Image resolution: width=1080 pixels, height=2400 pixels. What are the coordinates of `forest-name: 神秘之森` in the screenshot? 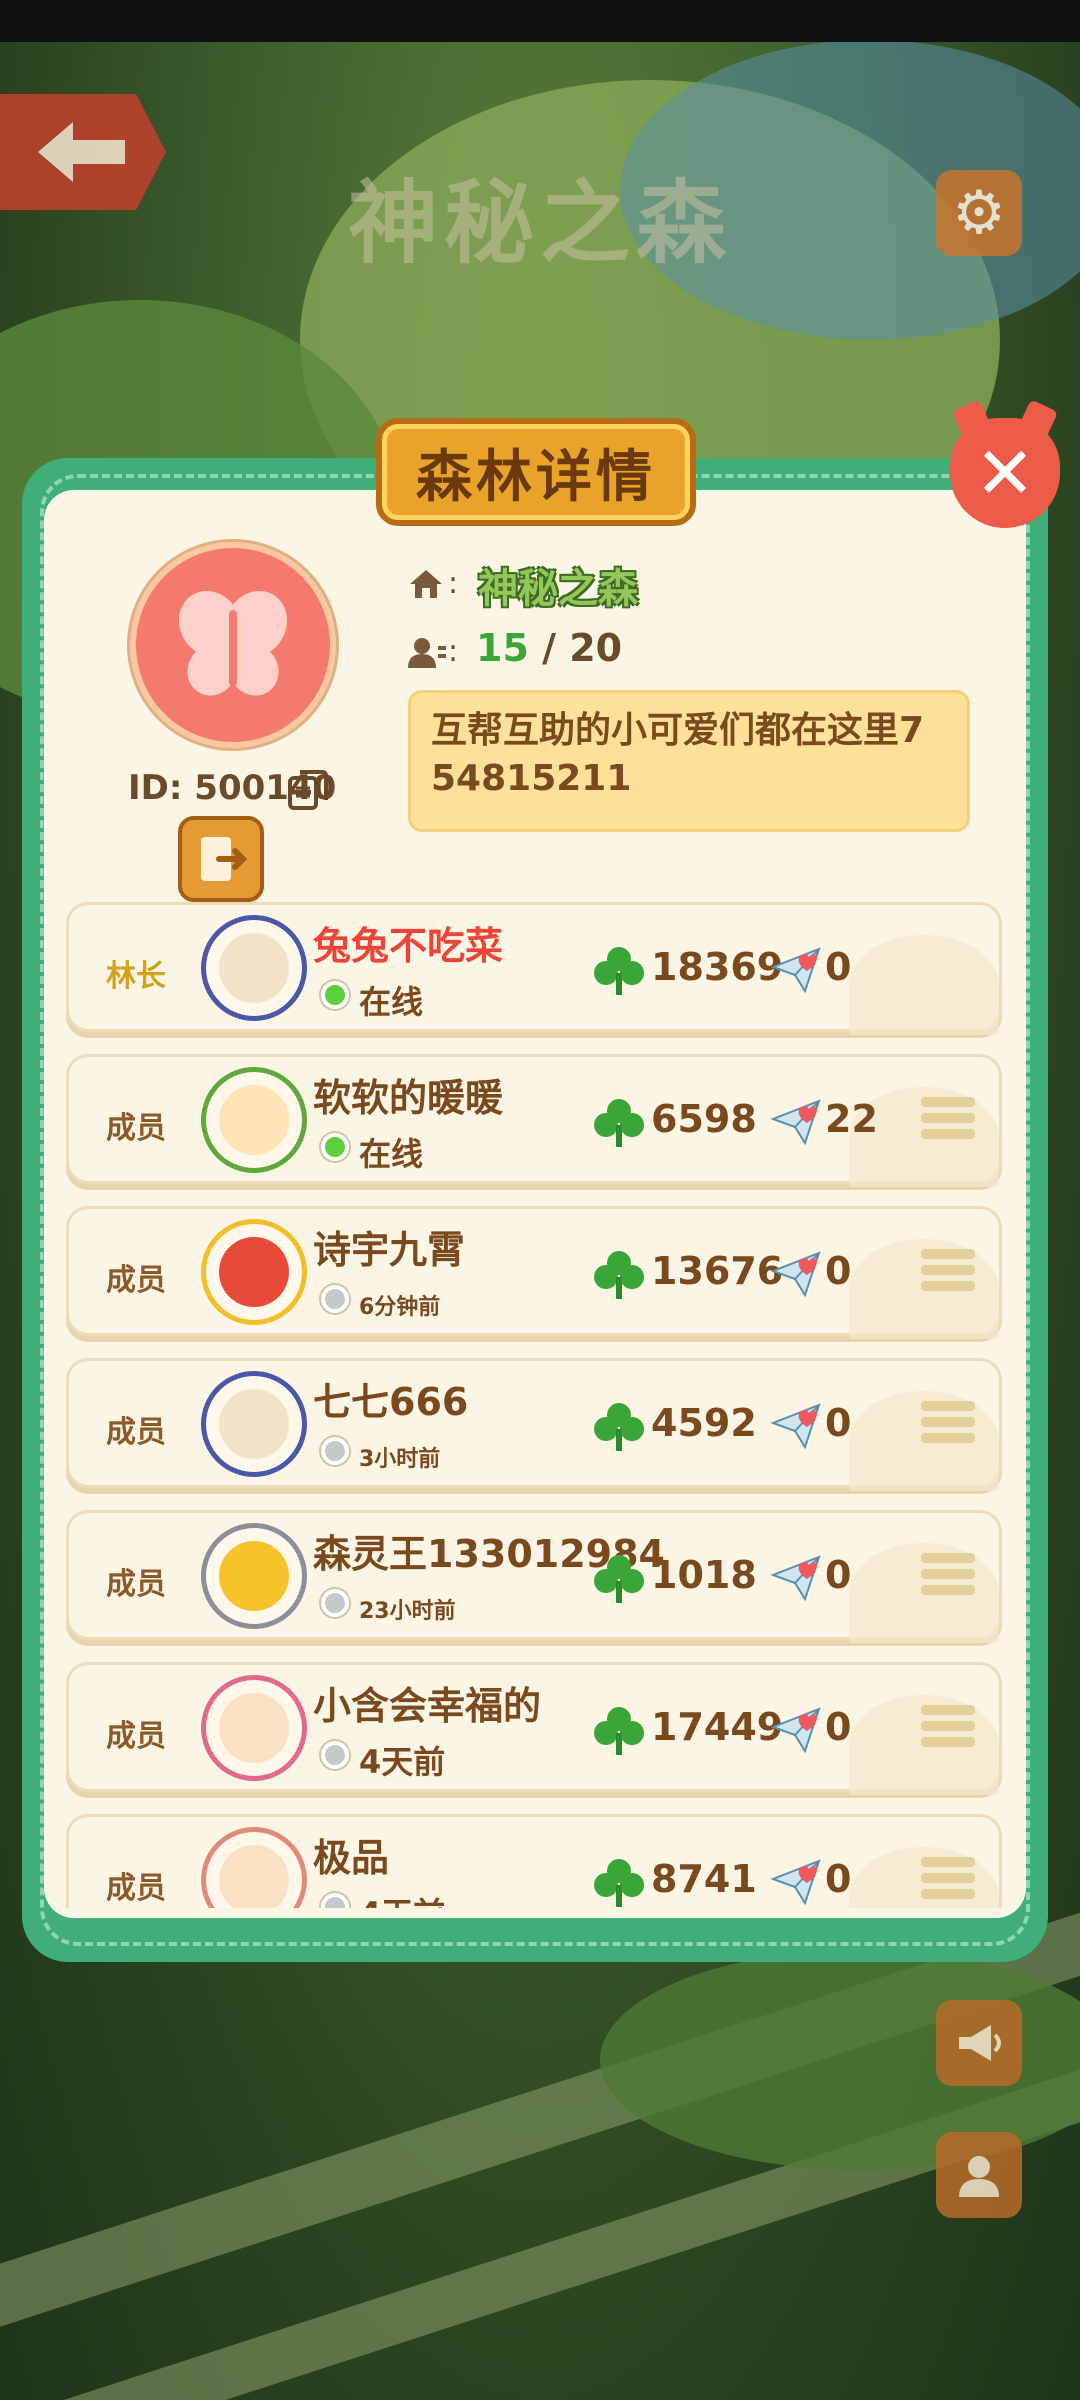 It's located at (558, 589).